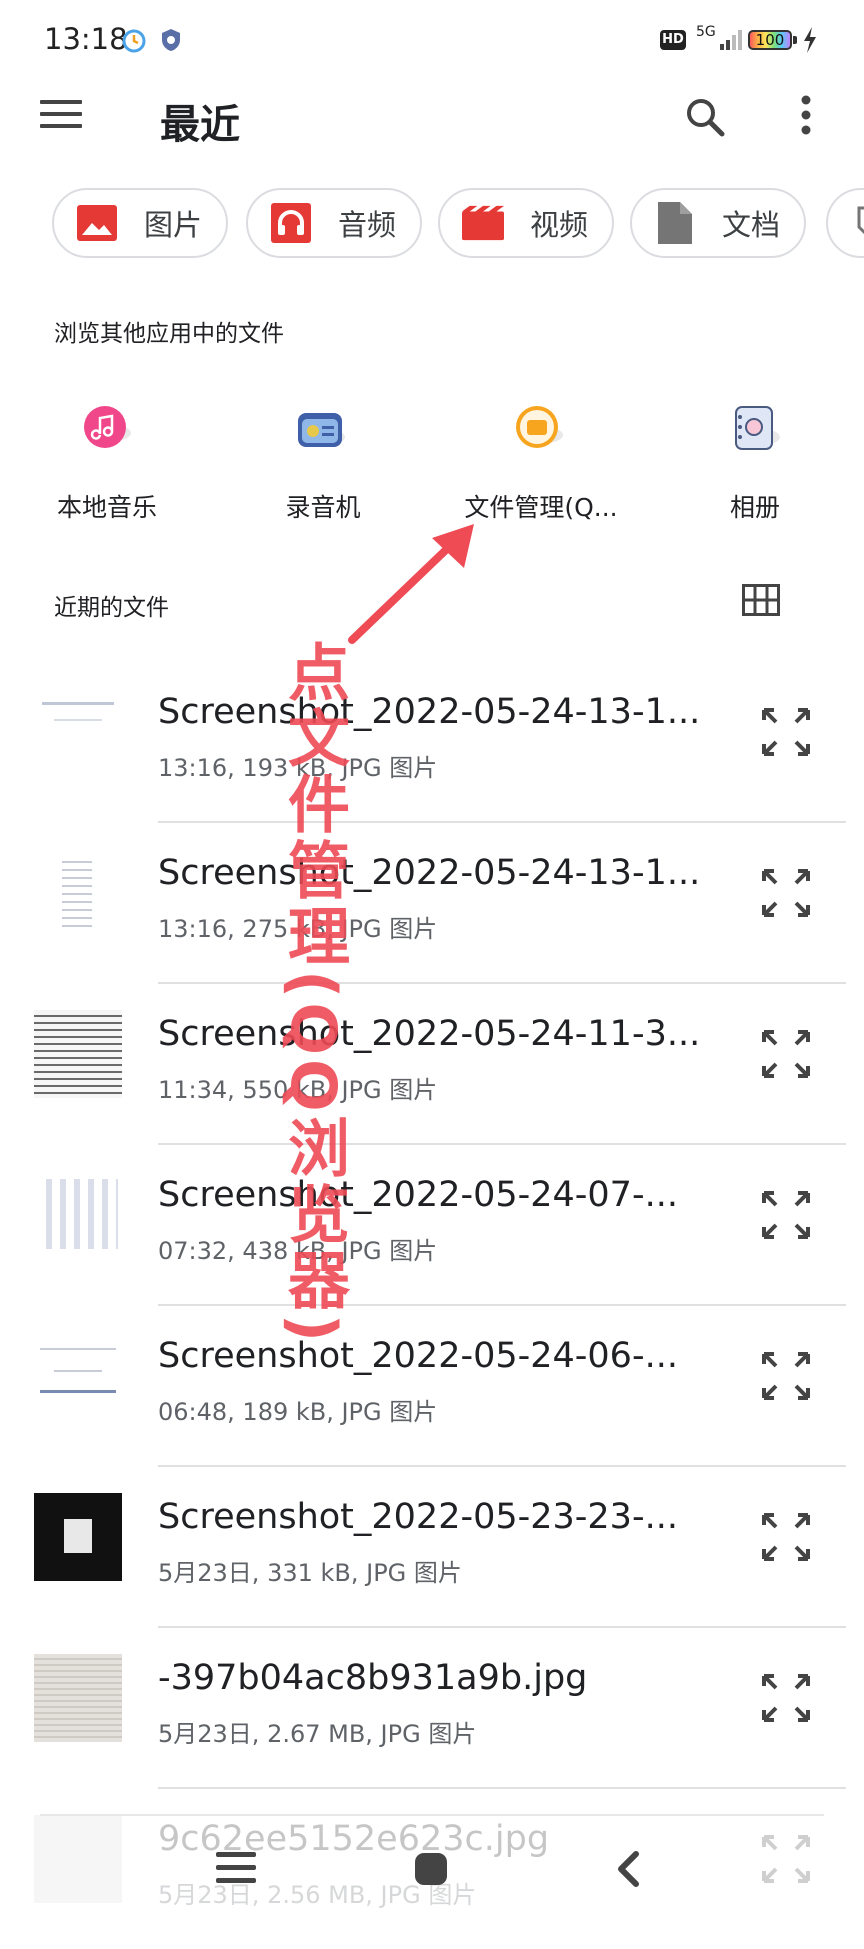  I want to click on chip-label: 视频, so click(559, 225).